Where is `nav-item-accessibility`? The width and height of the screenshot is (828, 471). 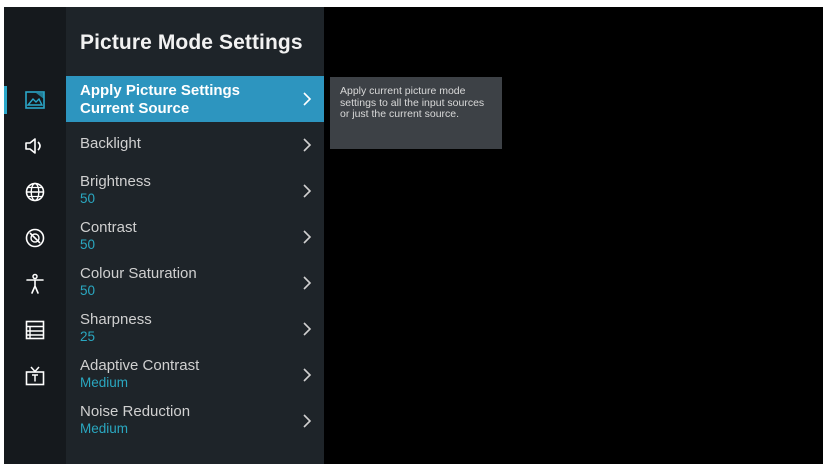 nav-item-accessibility is located at coordinates (35, 284).